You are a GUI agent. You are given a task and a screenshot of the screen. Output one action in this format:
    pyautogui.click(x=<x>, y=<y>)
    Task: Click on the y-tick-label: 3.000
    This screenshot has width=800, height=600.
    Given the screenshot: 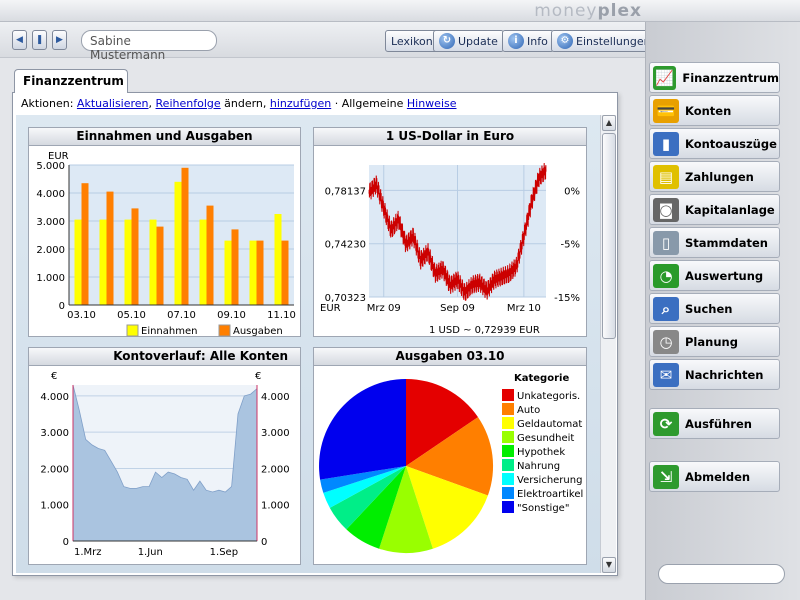 What is the action you would take?
    pyautogui.click(x=50, y=222)
    